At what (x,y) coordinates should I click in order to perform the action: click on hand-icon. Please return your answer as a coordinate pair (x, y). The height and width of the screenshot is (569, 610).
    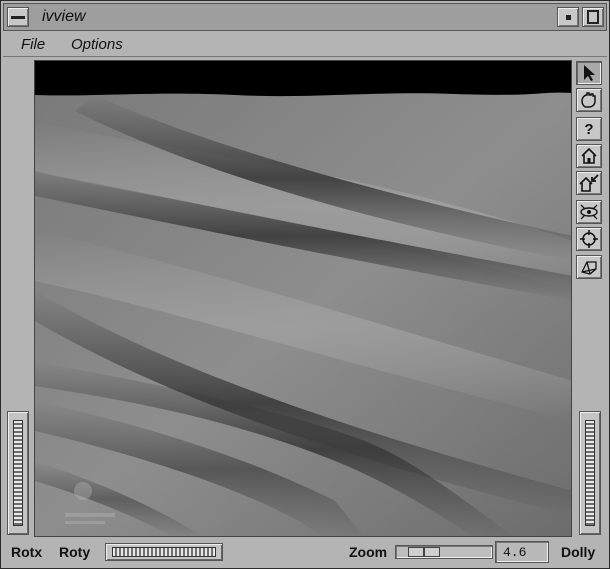
    Looking at the image, I should click on (588, 100).